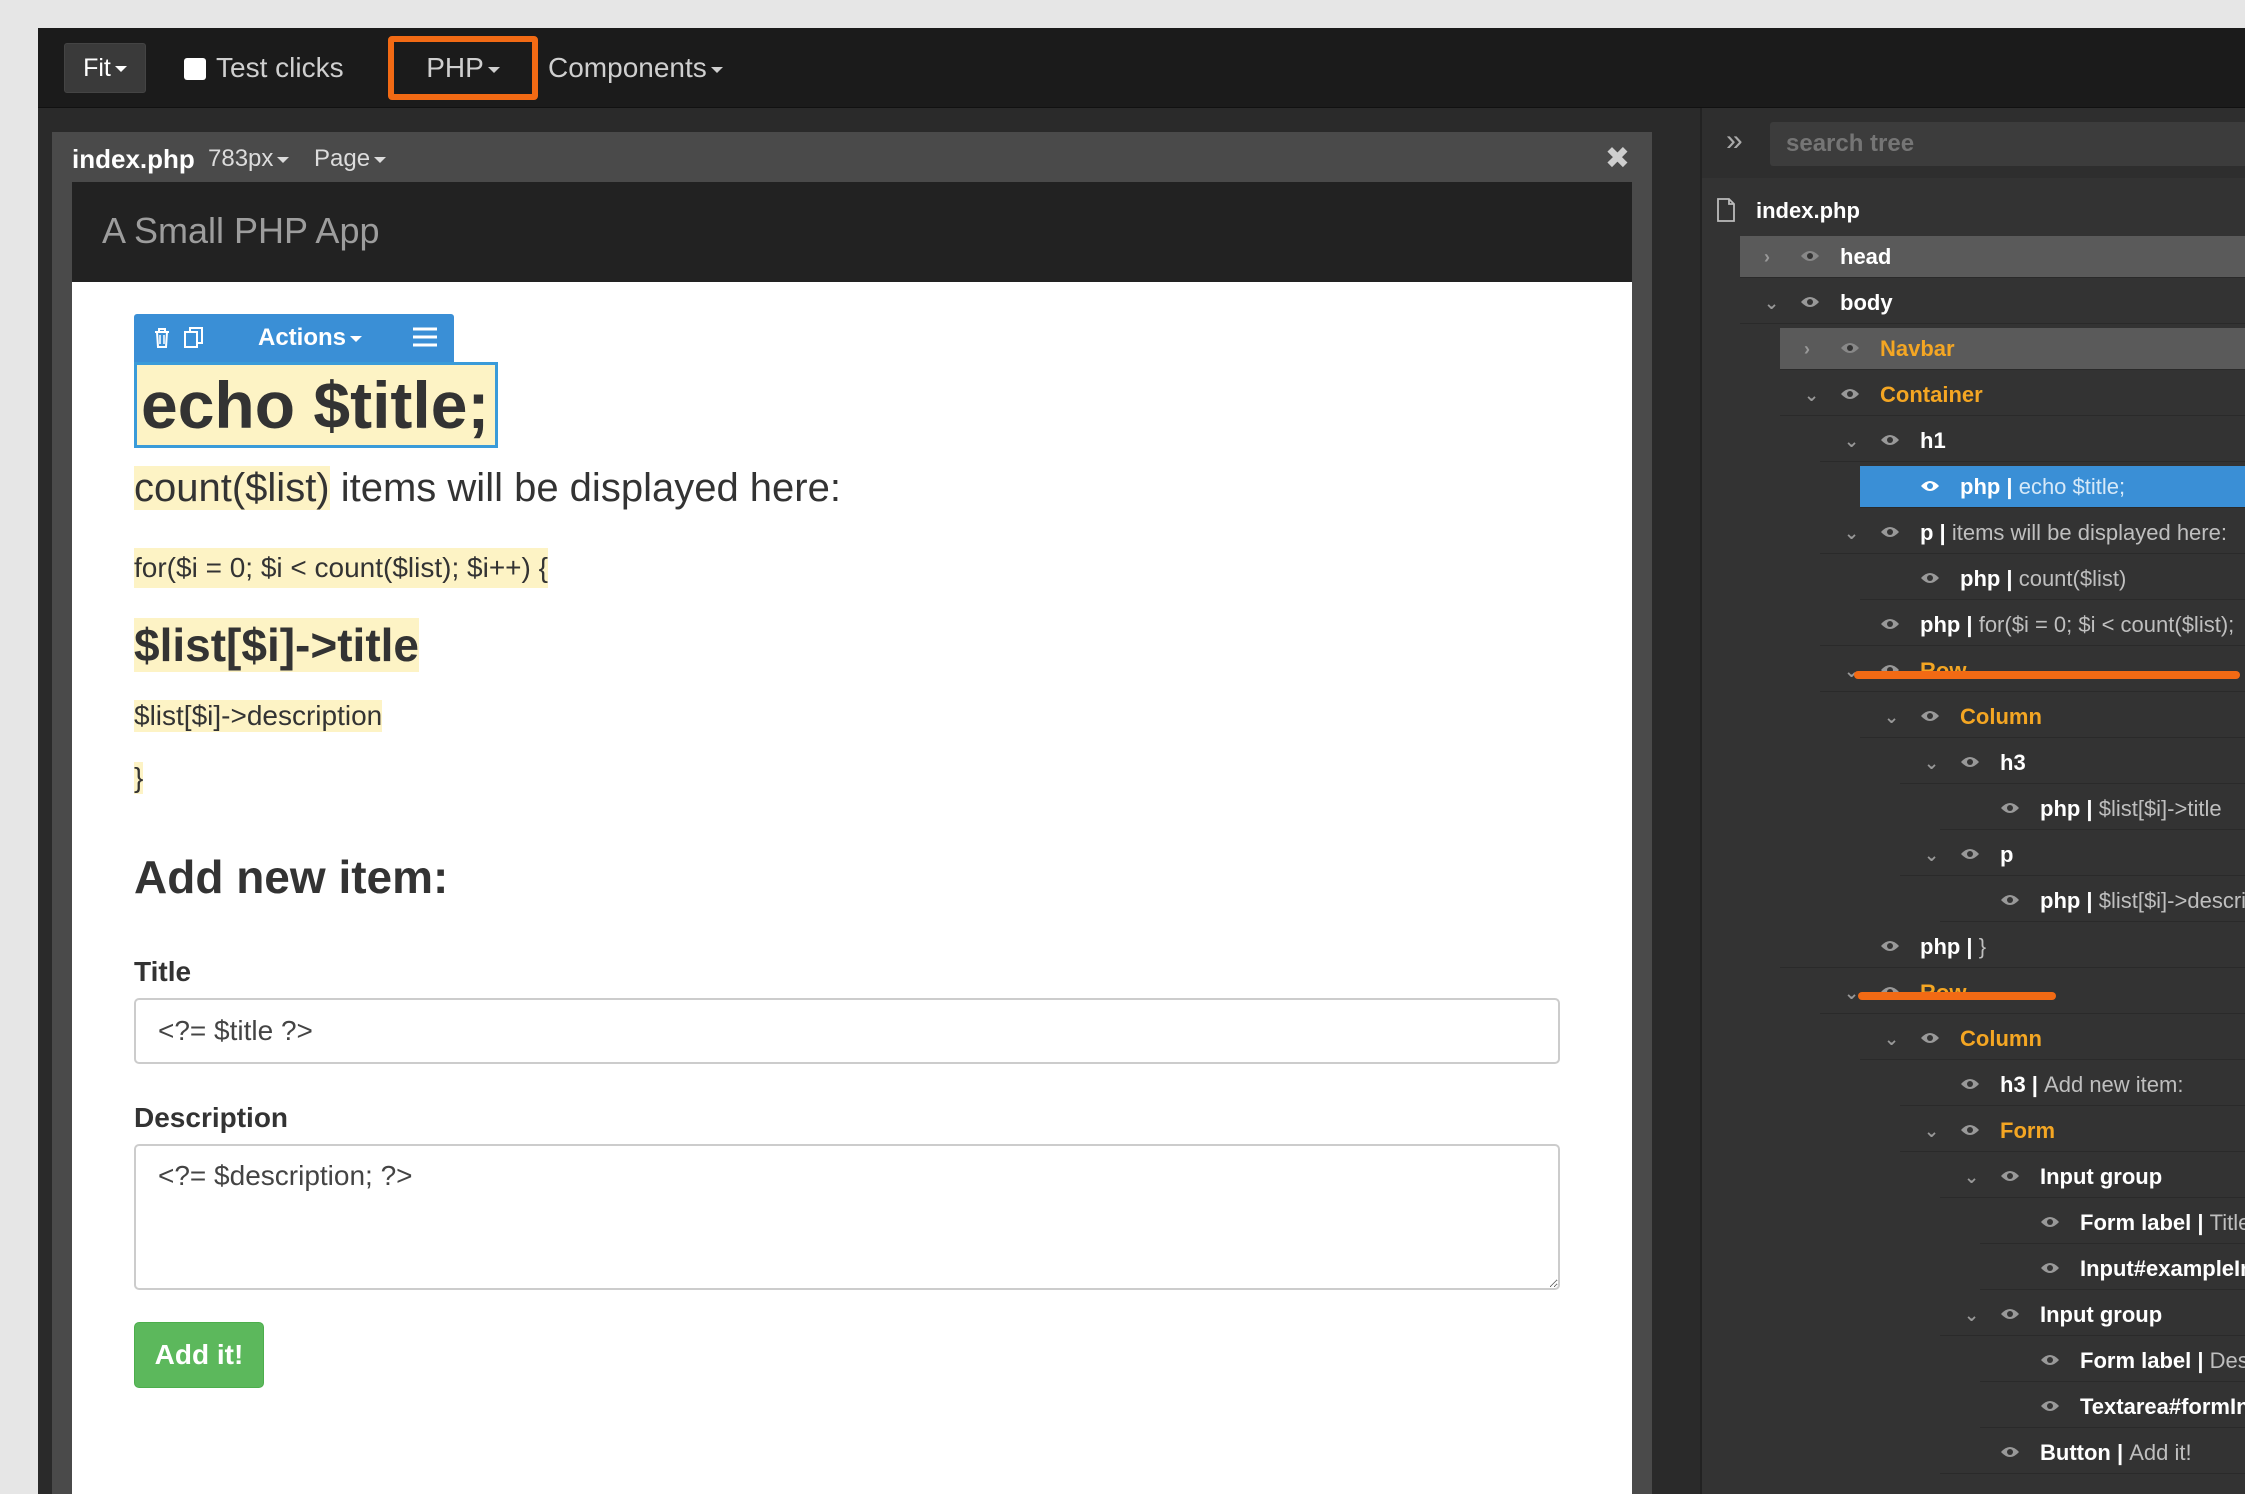  Describe the element at coordinates (310, 338) in the screenshot. I see `actions-dropdown: Actions` at that location.